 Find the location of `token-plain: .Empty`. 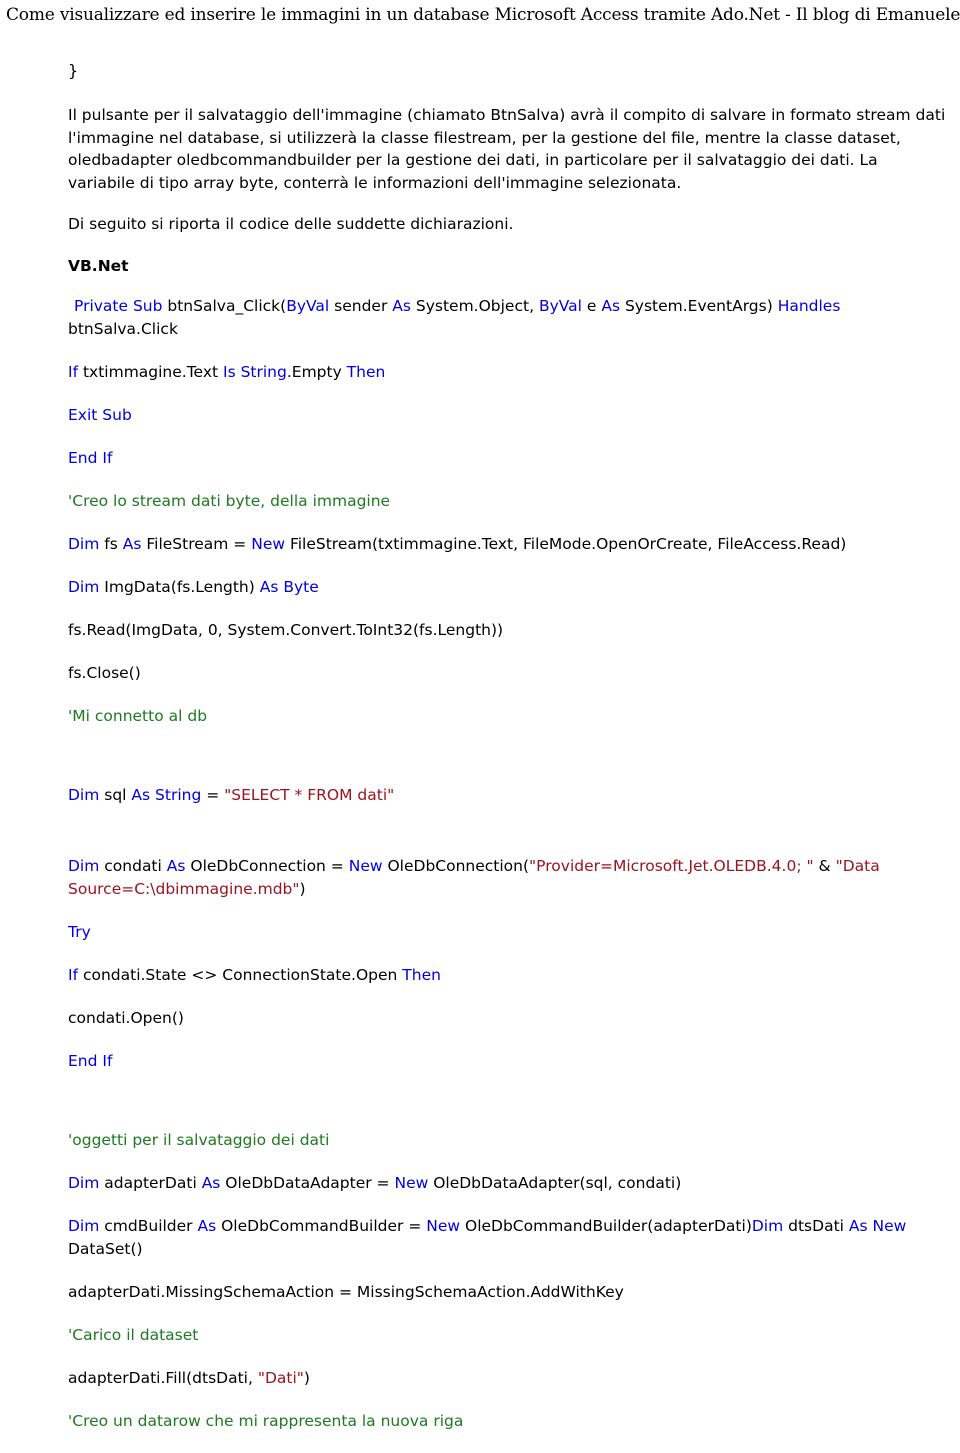

token-plain: .Empty is located at coordinates (316, 371).